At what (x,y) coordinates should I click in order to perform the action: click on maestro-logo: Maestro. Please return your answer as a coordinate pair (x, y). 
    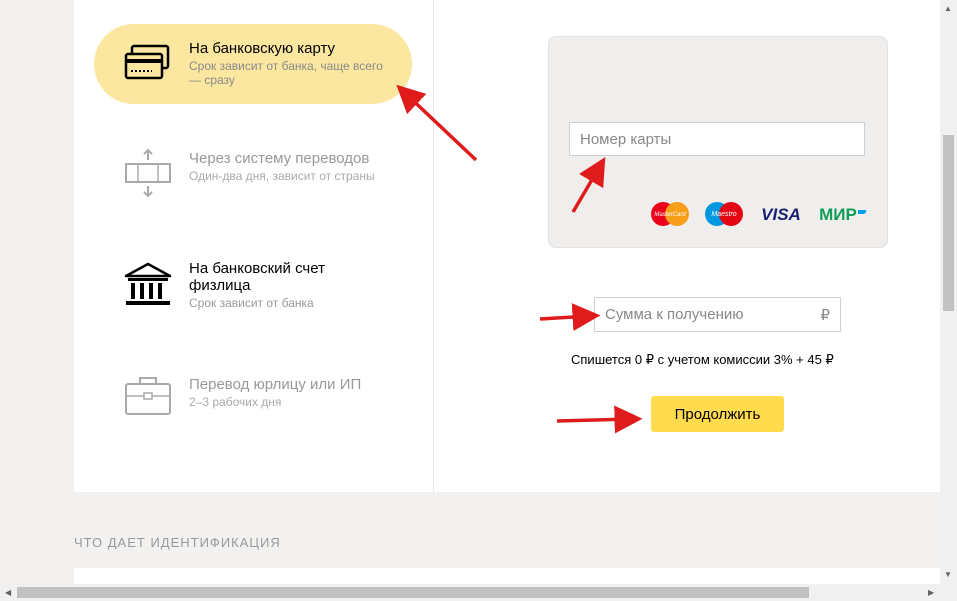
    Looking at the image, I should click on (725, 214).